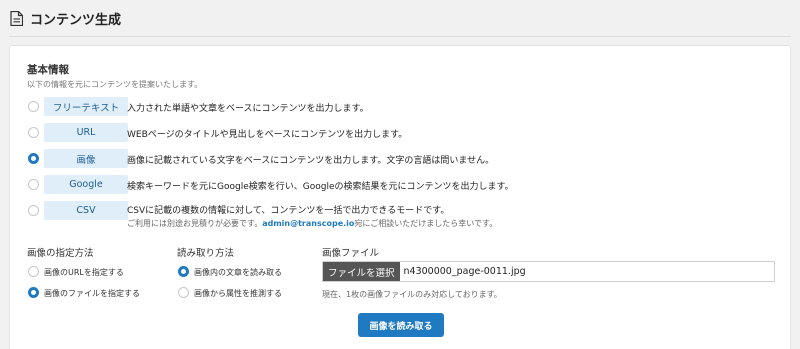  I want to click on type-radio-csv, so click(33, 210).